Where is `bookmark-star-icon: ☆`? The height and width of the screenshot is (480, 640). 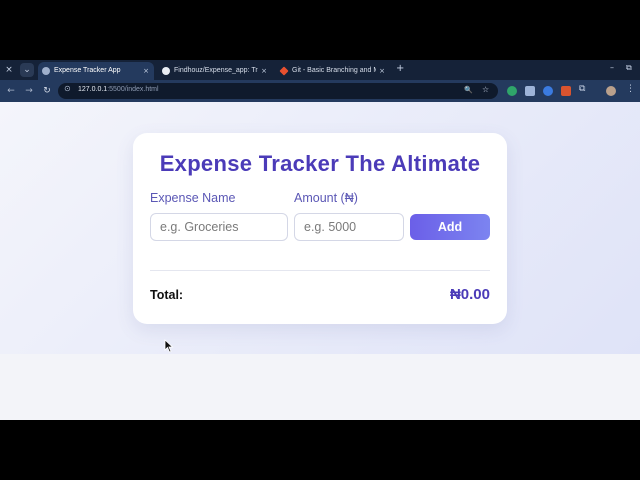
bookmark-star-icon: ☆ is located at coordinates (485, 89).